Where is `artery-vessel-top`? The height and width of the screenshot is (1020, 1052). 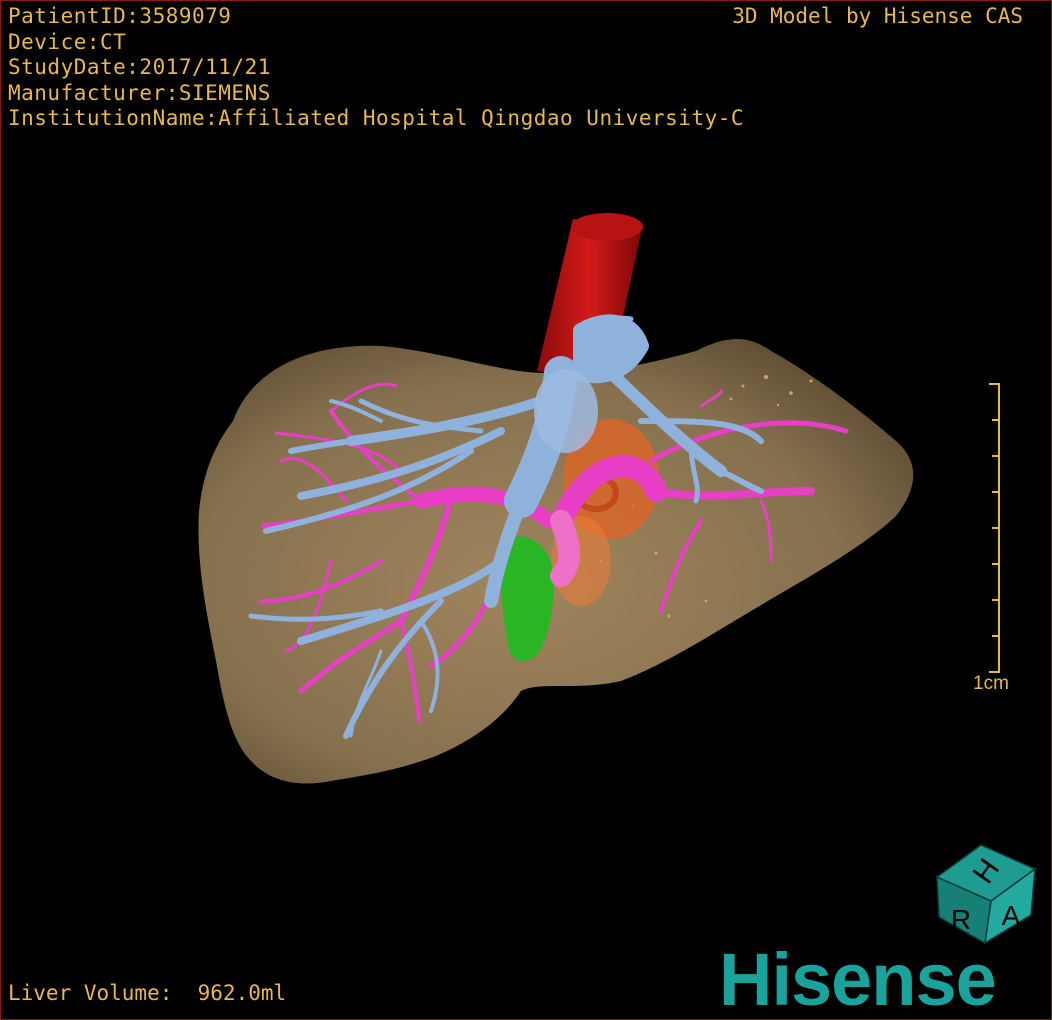 artery-vessel-top is located at coordinates (607, 227).